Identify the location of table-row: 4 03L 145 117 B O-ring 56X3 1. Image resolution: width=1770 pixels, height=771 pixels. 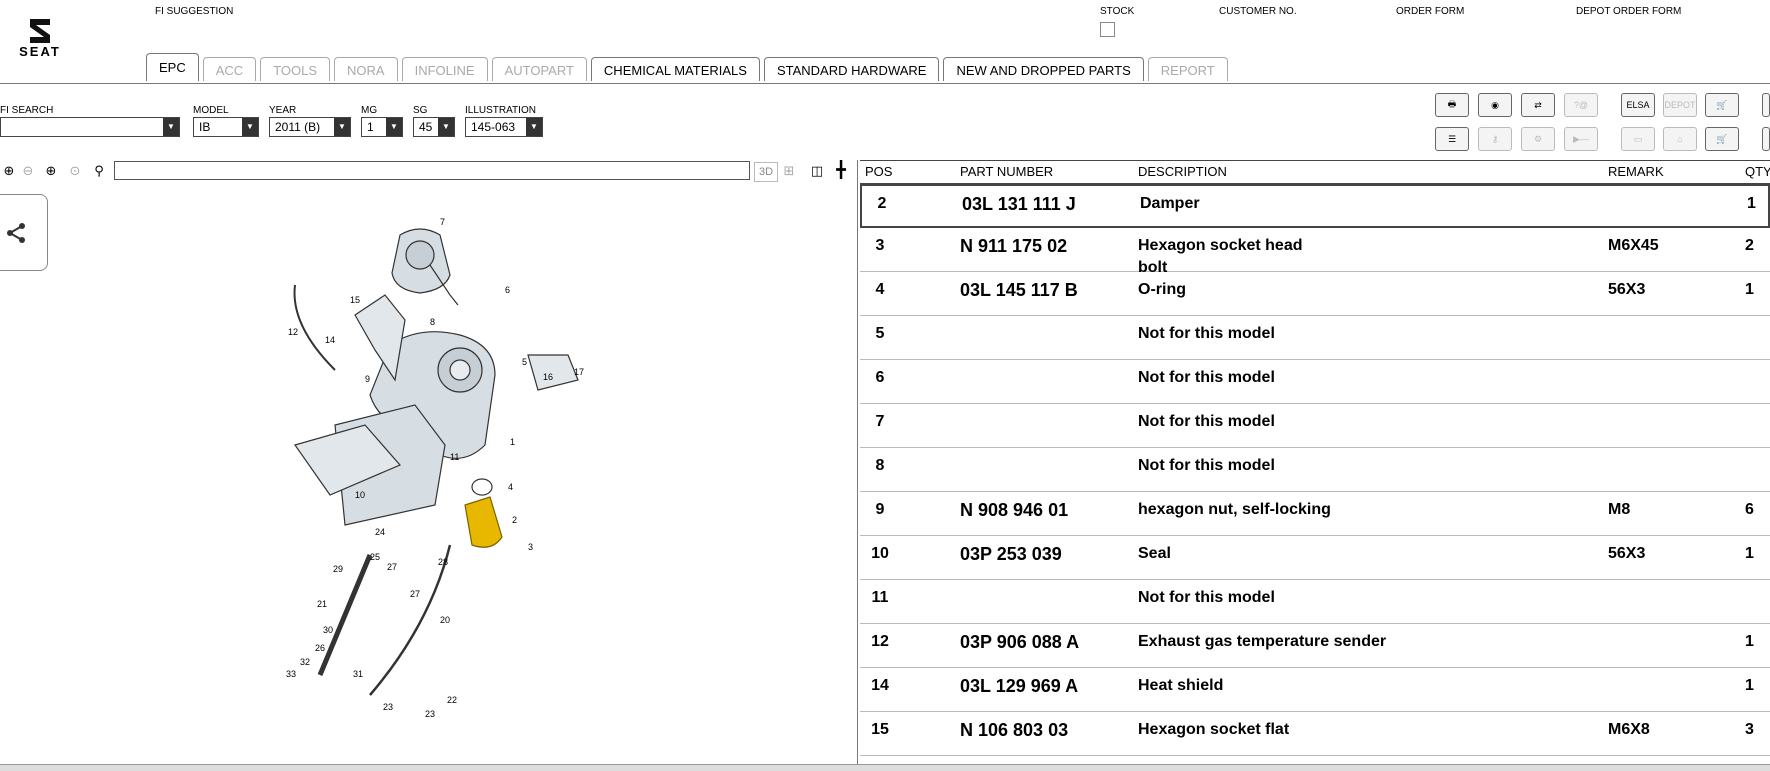
(1315, 294).